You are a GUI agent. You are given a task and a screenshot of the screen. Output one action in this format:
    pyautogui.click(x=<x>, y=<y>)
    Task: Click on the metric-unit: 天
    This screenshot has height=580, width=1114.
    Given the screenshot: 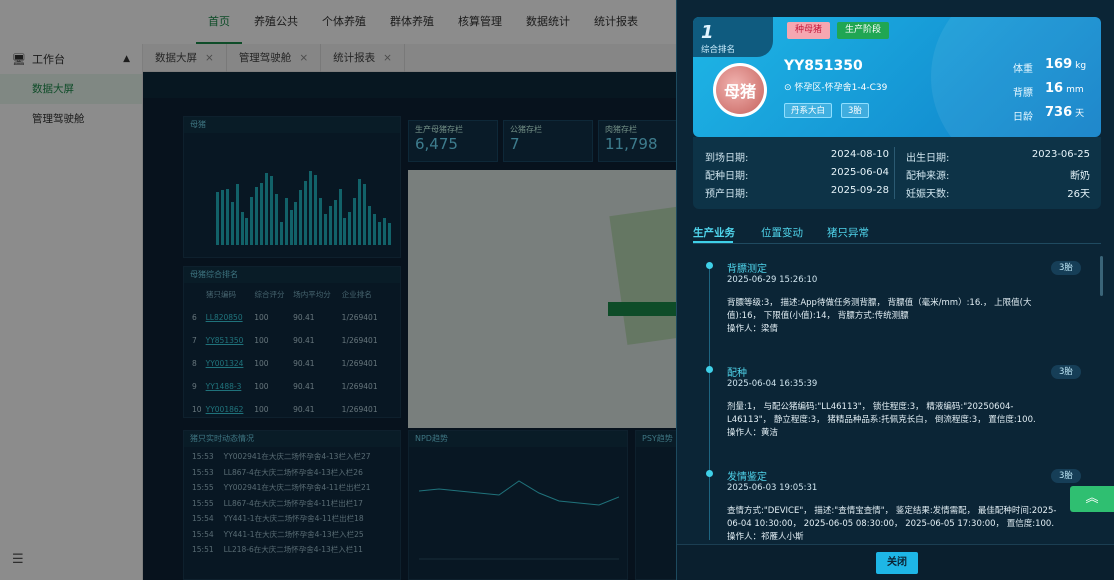 What is the action you would take?
    pyautogui.click(x=1080, y=114)
    